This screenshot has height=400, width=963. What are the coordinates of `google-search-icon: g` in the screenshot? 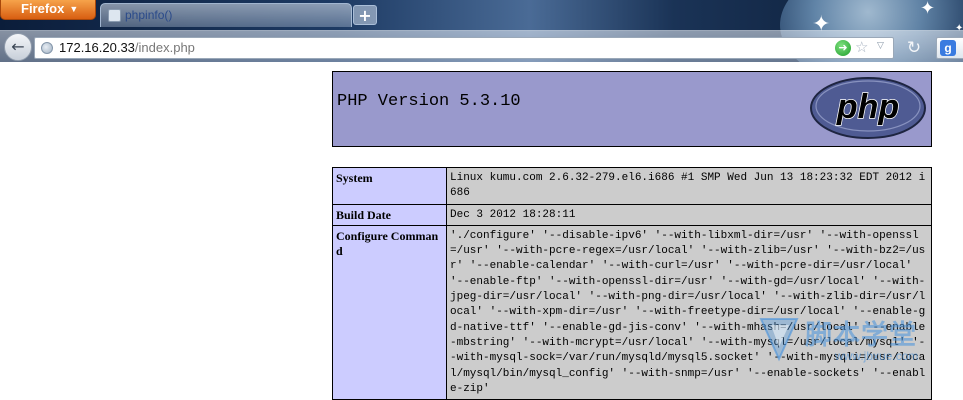 It's located at (948, 48).